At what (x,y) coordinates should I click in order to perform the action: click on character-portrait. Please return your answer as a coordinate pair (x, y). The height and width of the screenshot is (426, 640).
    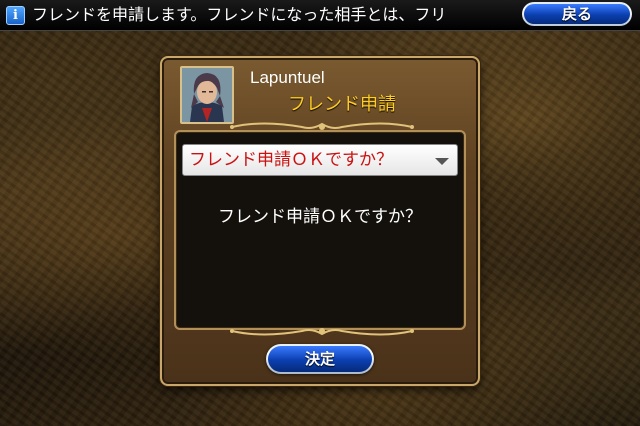
    Looking at the image, I should click on (207, 95).